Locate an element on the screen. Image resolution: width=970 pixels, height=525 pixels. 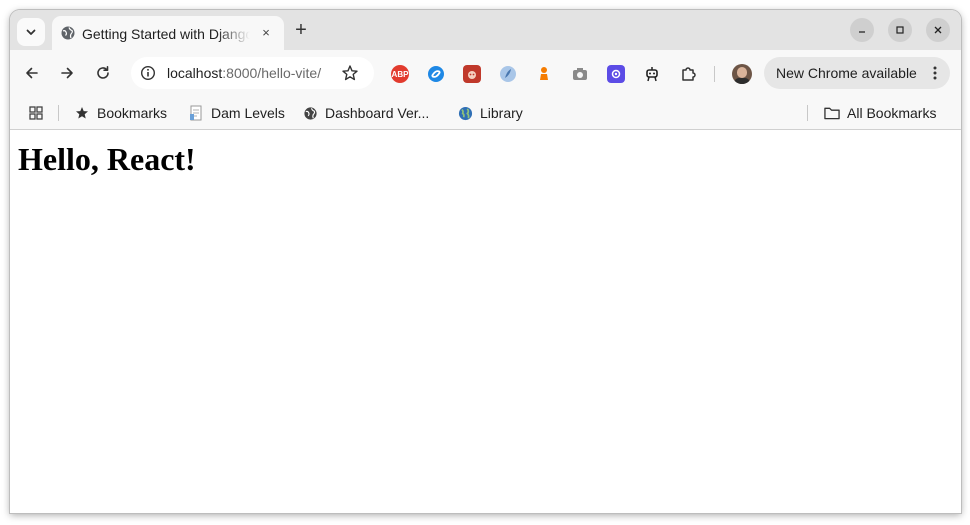
update-chrome-button: New Chrome available is located at coordinates (857, 73).